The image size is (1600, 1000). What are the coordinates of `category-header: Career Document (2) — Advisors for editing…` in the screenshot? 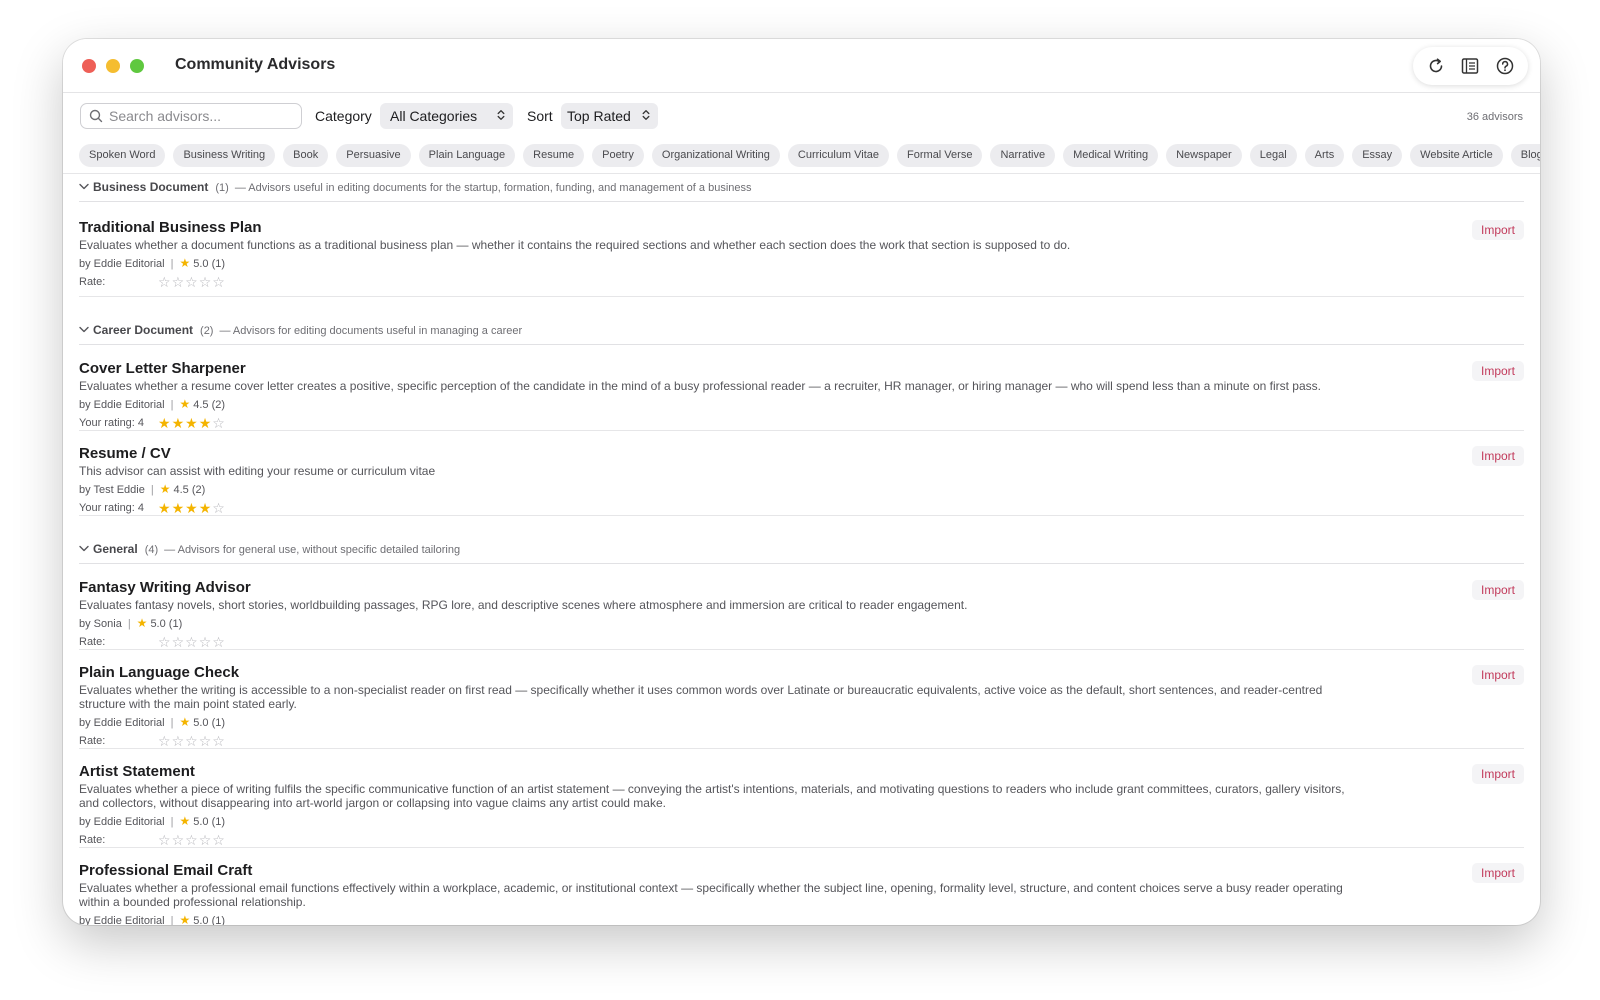 It's located at (300, 330).